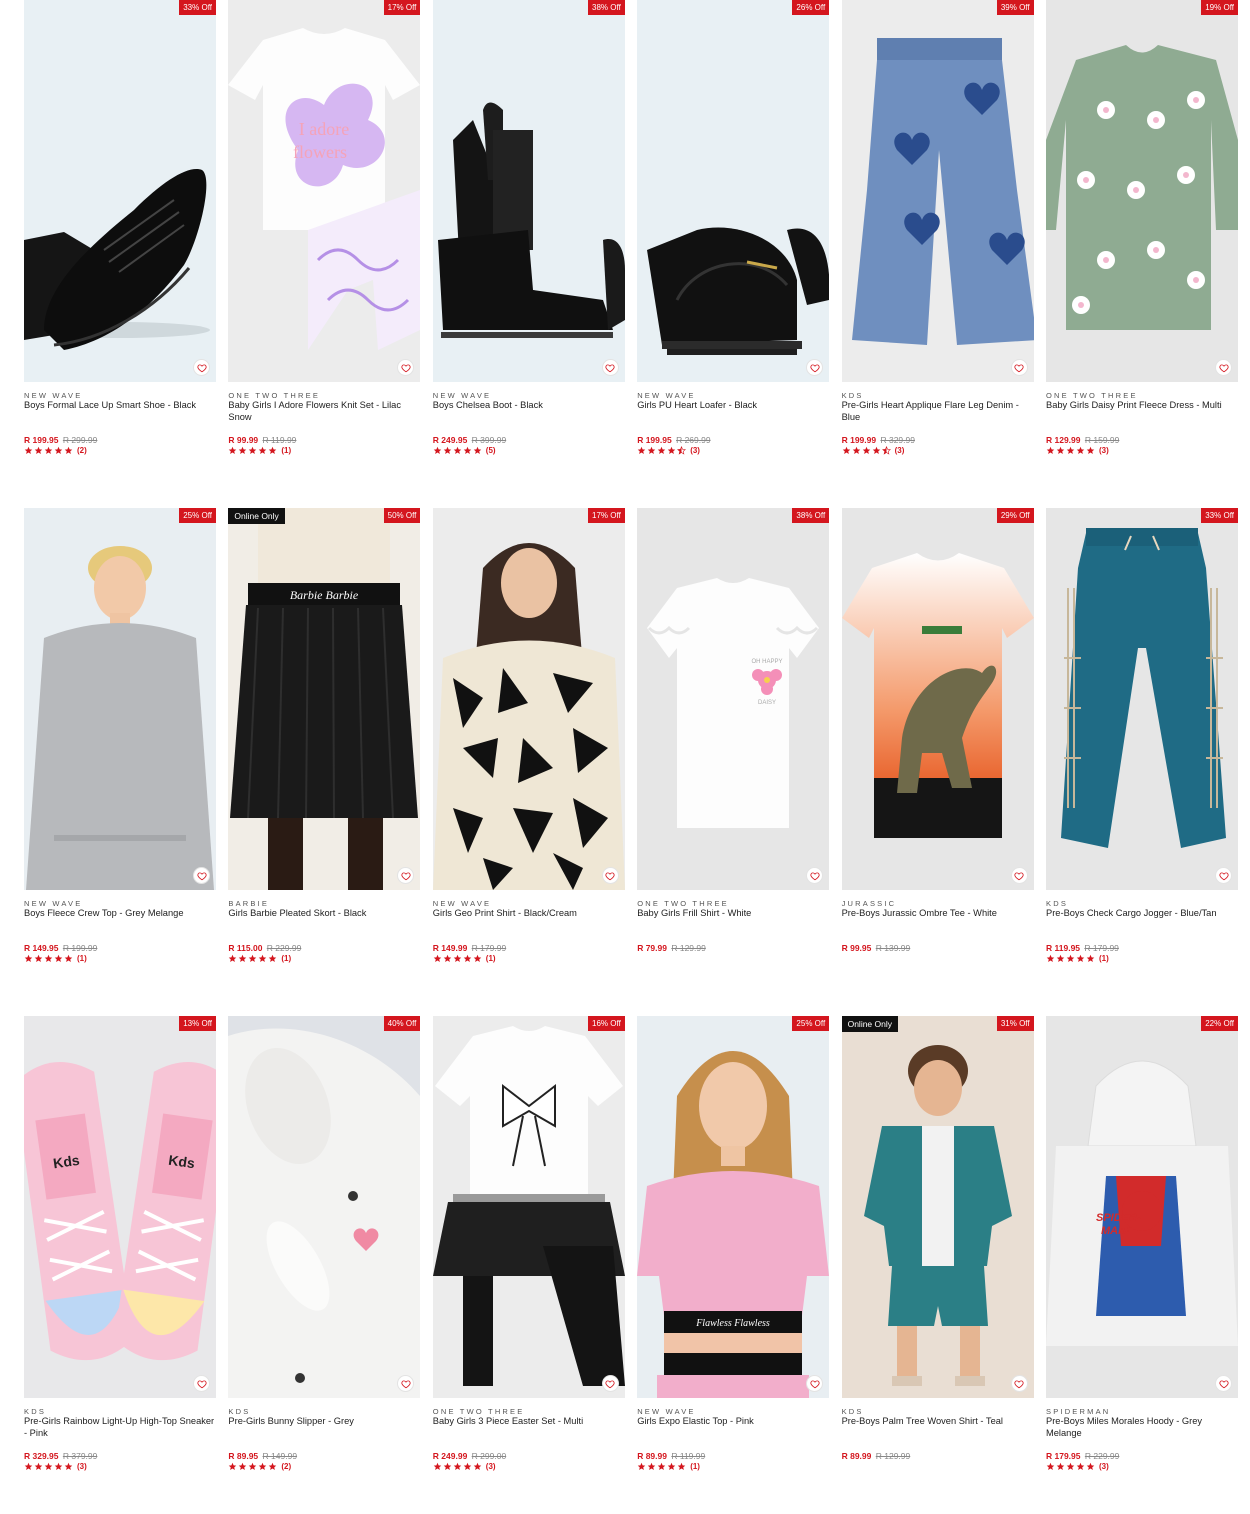 The width and height of the screenshot is (1250, 1514). Describe the element at coordinates (262, 440) in the screenshot. I see `product-price: R 99.99 R 119.99` at that location.